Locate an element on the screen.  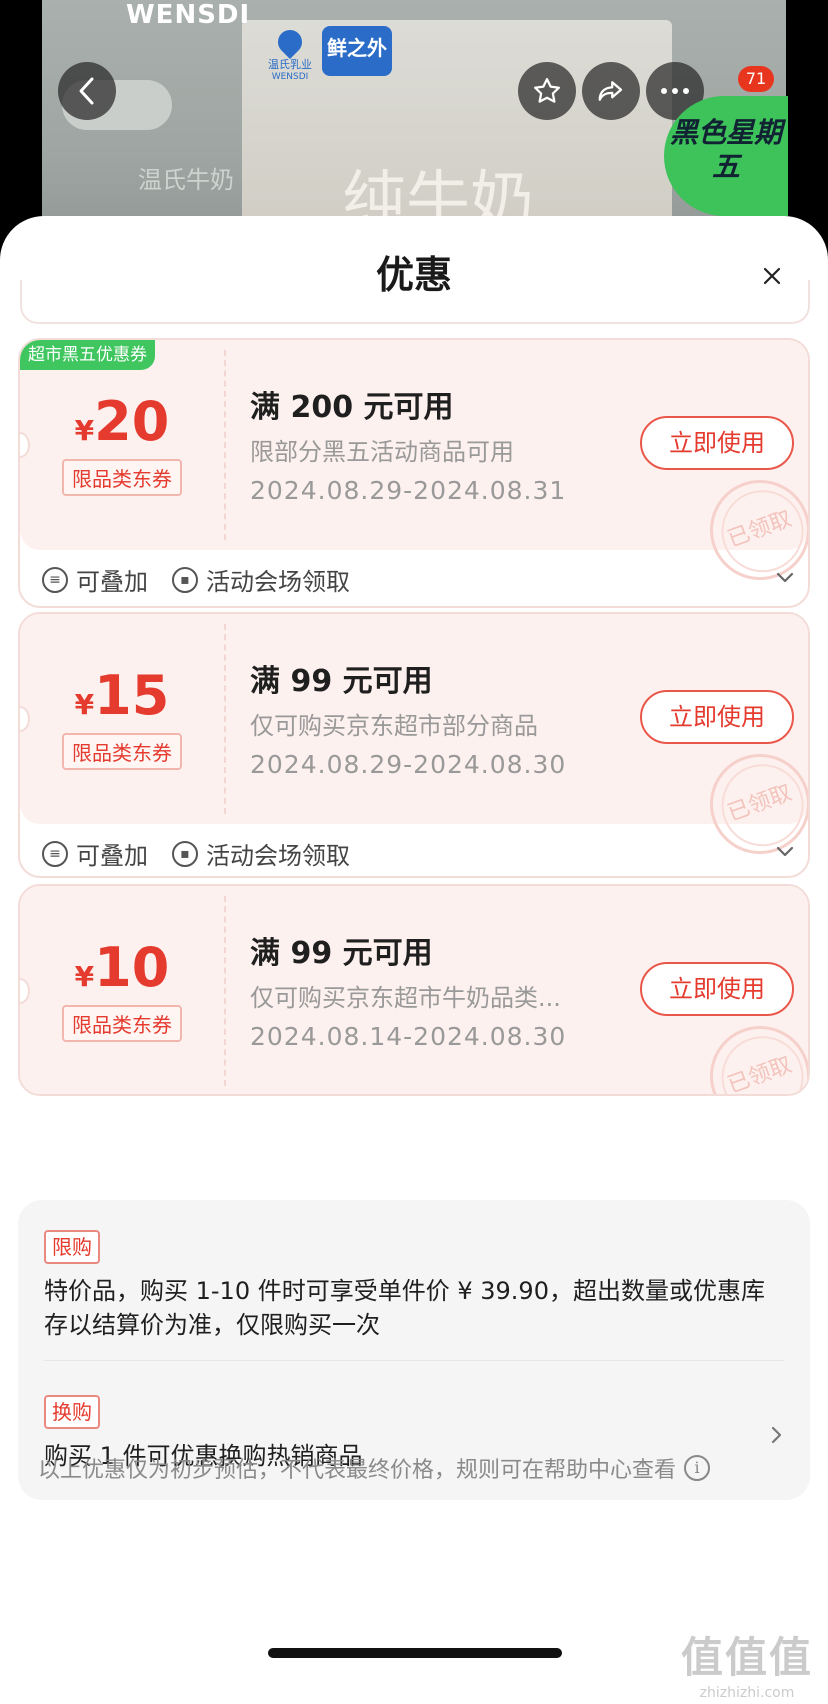
coupon-value: ¥20 限品类东券 is located at coordinates (122, 445).